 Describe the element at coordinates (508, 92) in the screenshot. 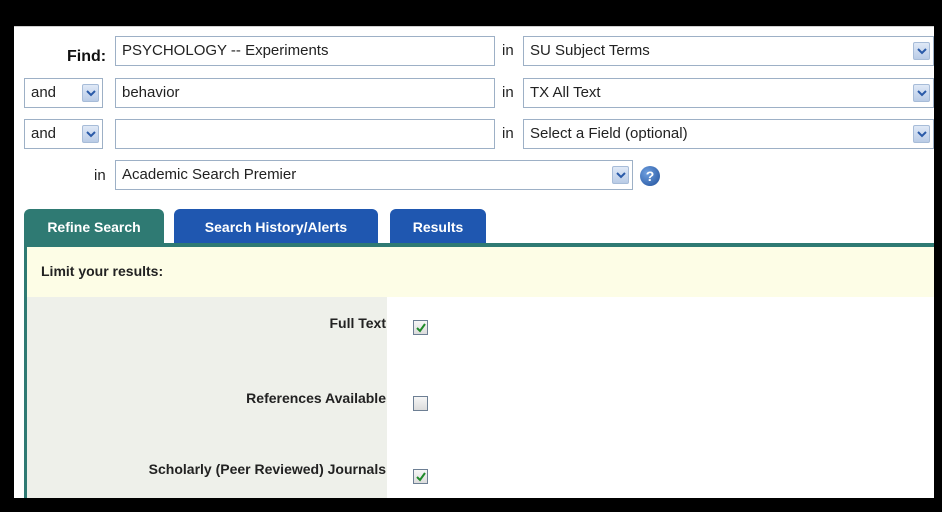

I see `in-label-2: in` at that location.